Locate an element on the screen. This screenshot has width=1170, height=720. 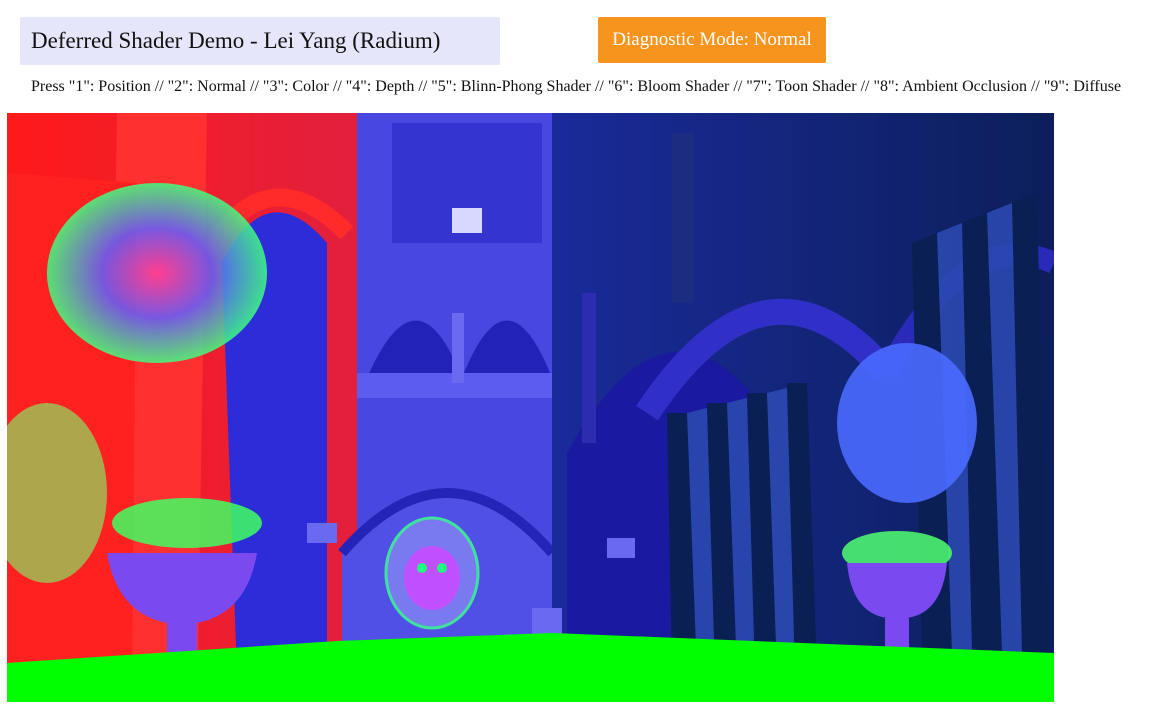
page-title: Deferred Shader Demo - Lei Yang (Radium) is located at coordinates (260, 41).